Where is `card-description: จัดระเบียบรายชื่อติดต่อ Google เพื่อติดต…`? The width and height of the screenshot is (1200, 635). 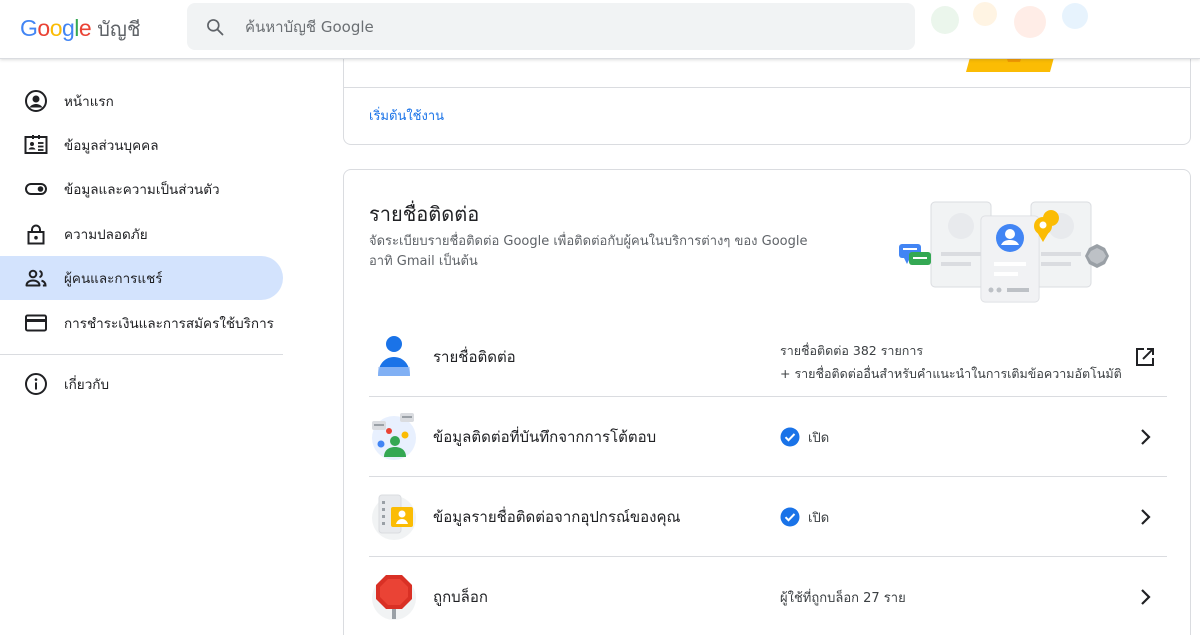
card-description: จัดระเบียบรายชื่อติดต่อ Google เพื่อติดต… is located at coordinates (588, 251).